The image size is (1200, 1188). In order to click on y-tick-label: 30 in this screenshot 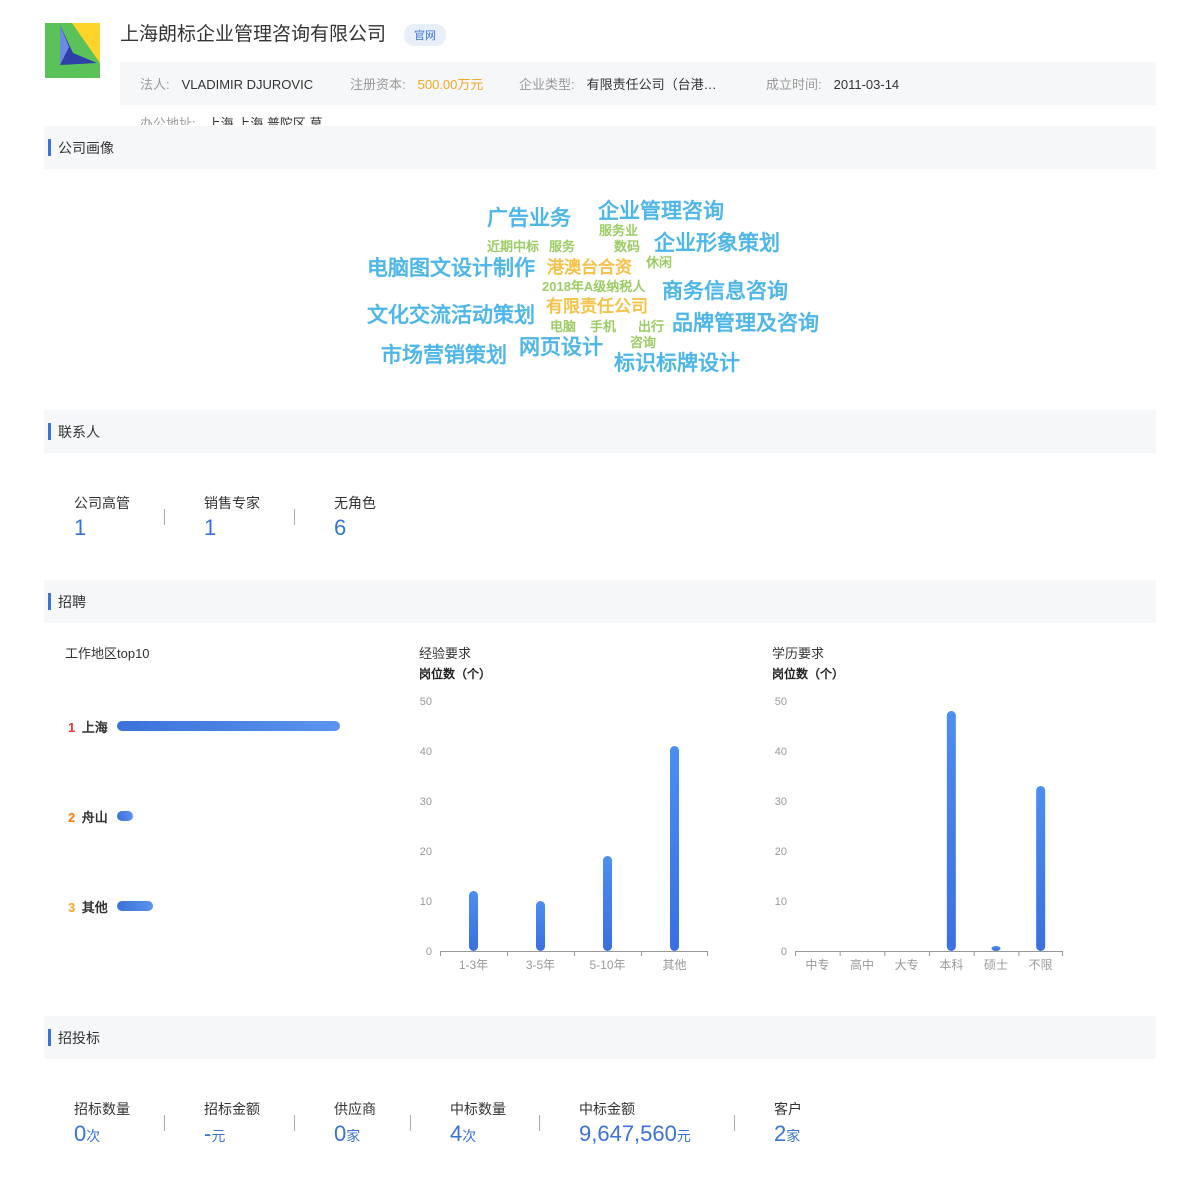, I will do `click(426, 802)`.